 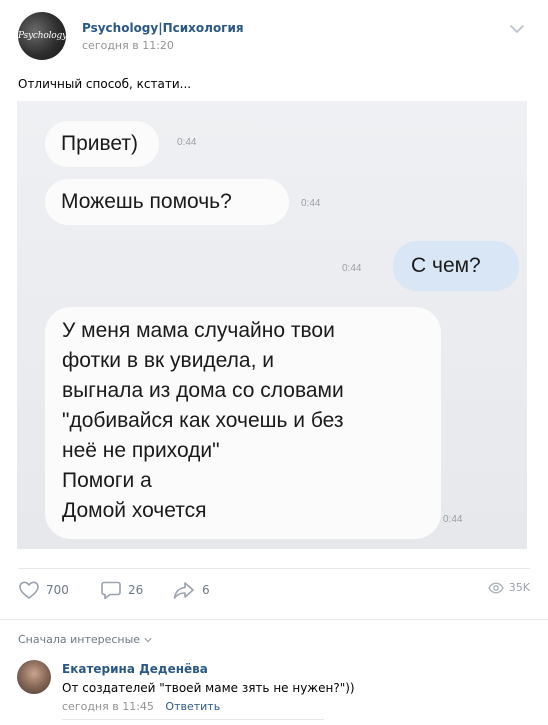 What do you see at coordinates (203, 390) in the screenshot?
I see `chat-message-line: выгнала из дома со словами` at bounding box center [203, 390].